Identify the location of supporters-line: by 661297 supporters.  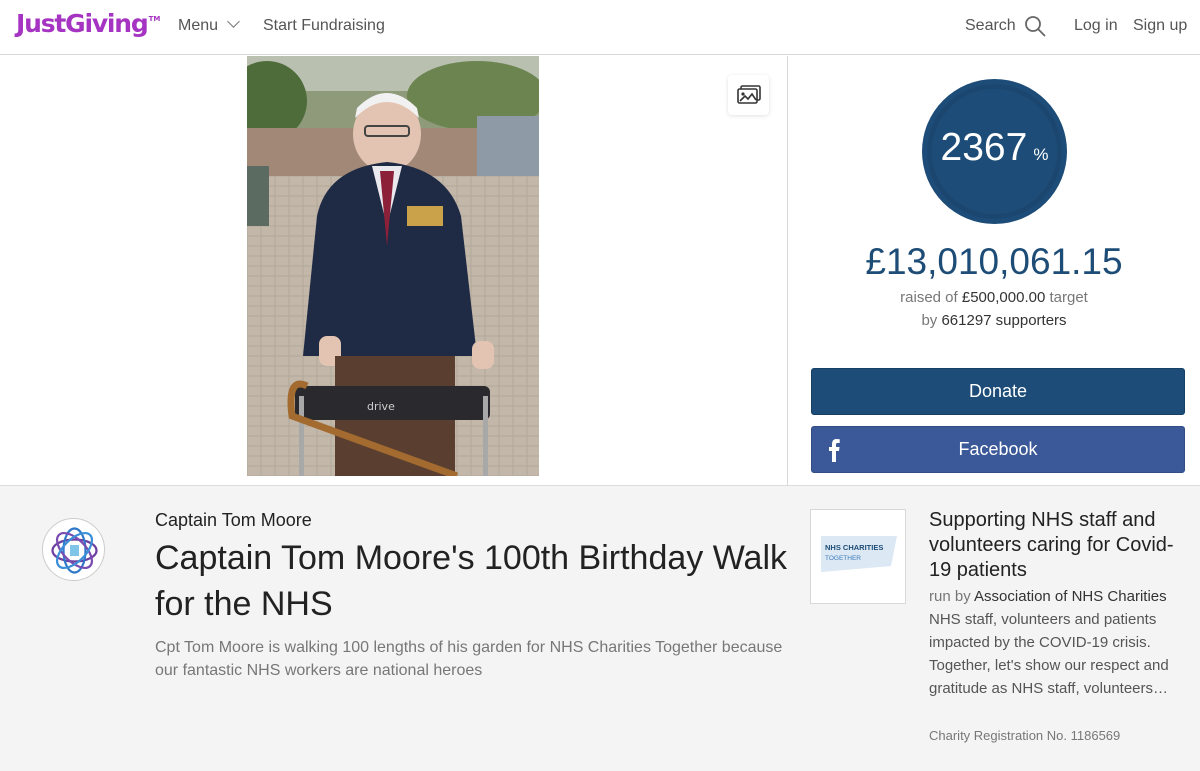
(994, 320).